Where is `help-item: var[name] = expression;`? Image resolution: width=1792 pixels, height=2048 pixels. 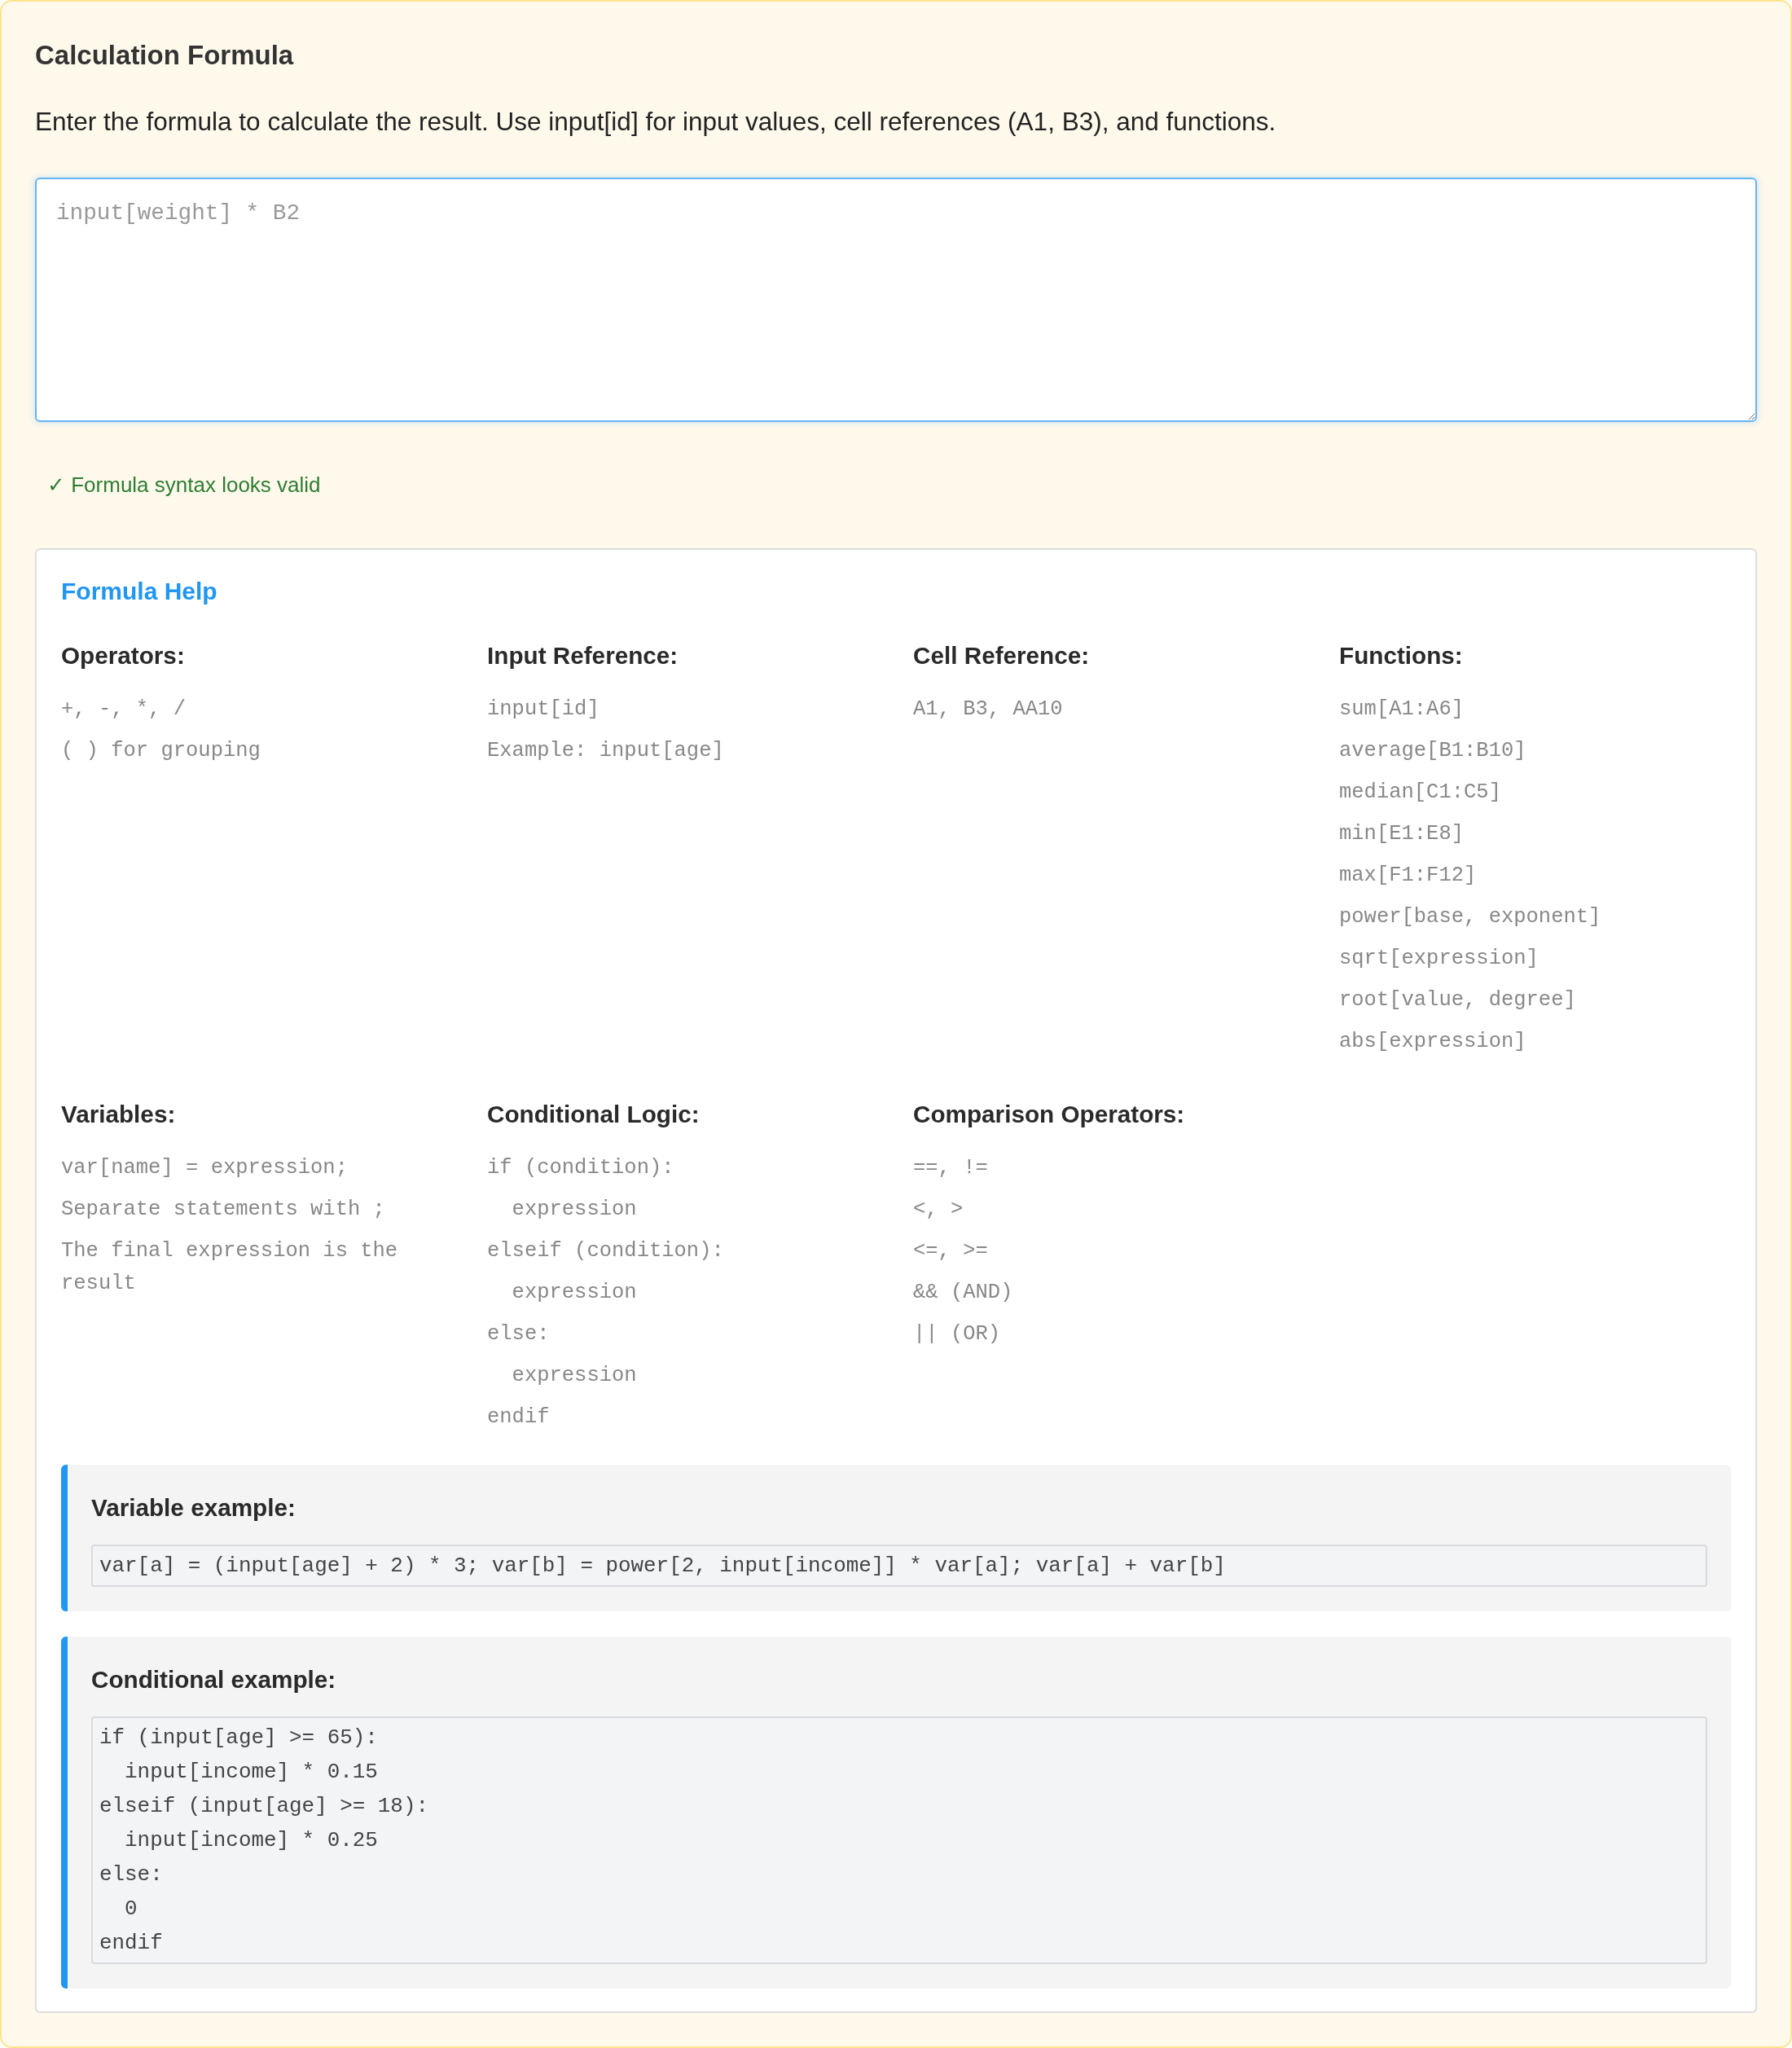 help-item: var[name] = expression; is located at coordinates (204, 1168).